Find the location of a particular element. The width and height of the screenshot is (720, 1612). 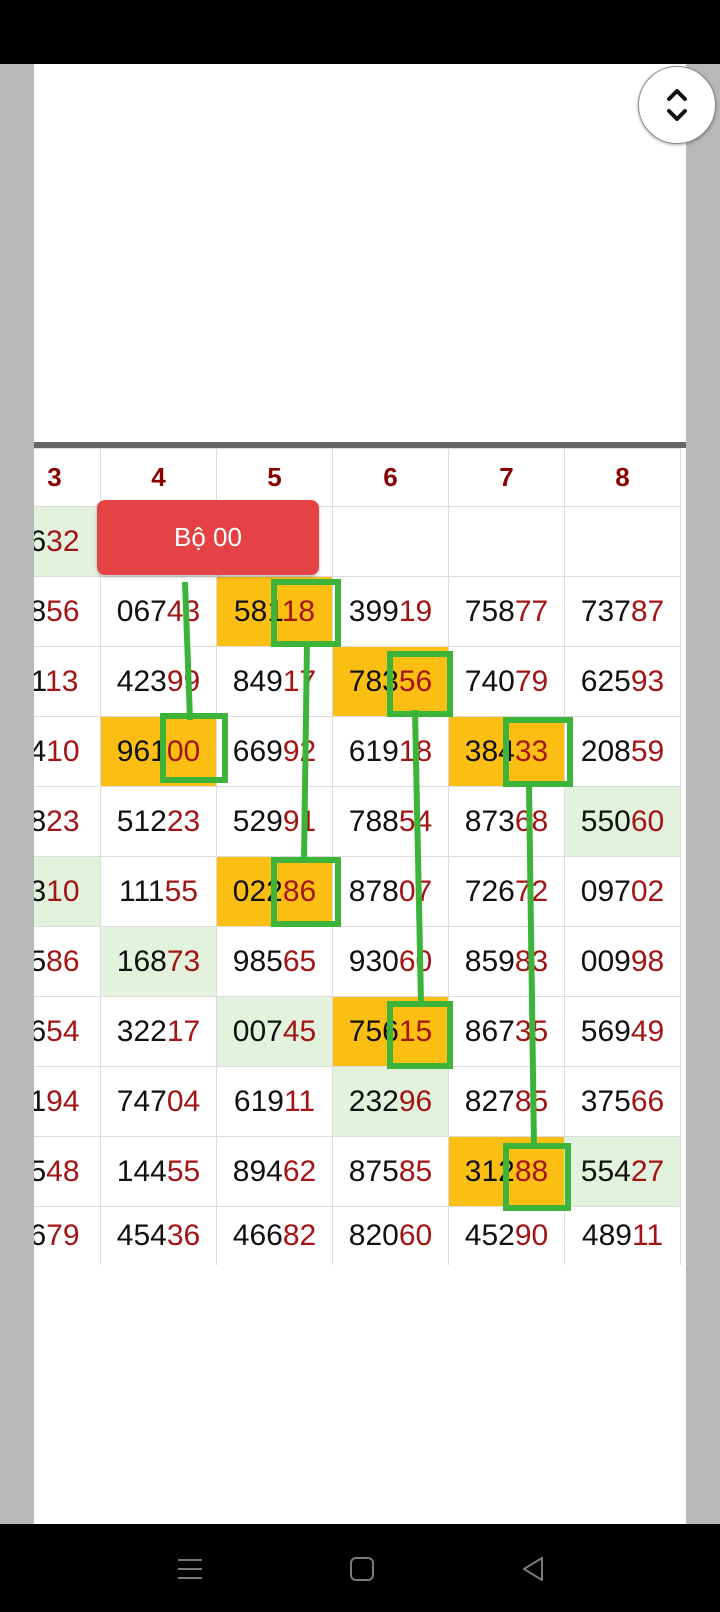

number-cell: 74079 is located at coordinates (506, 681).